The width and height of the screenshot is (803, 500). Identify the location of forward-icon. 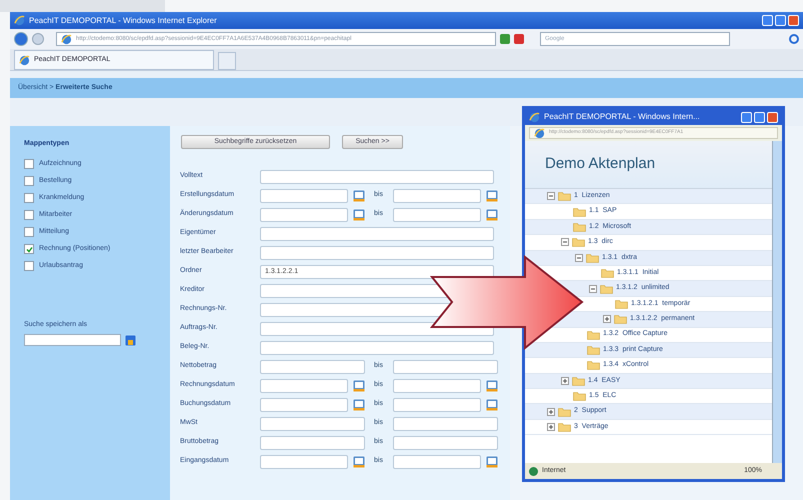
(38, 39).